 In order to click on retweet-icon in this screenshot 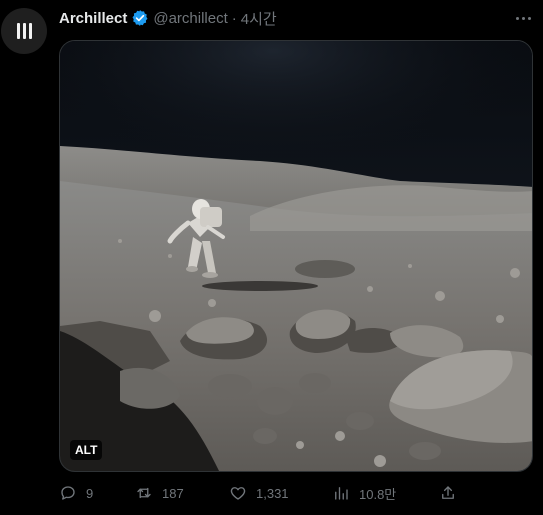, I will do `click(144, 493)`.